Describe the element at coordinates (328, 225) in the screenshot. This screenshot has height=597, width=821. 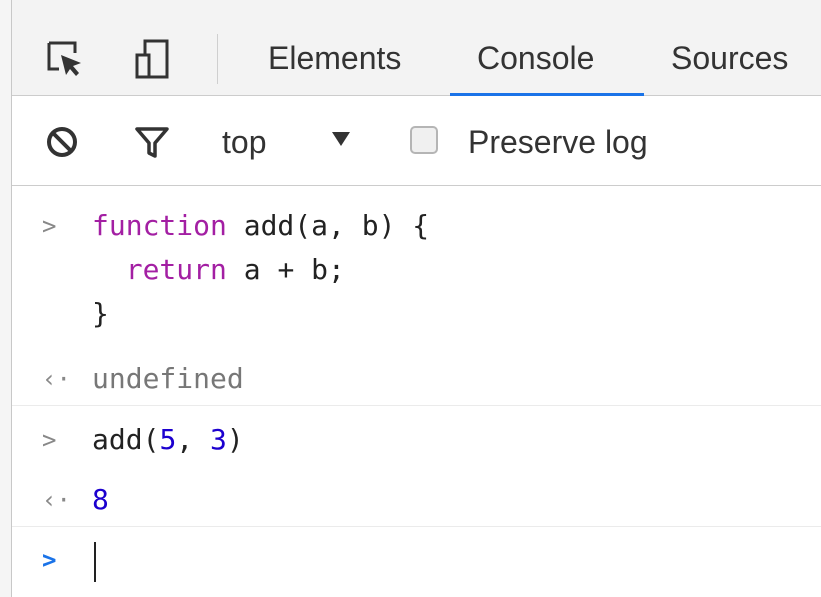
I see `code-text: add(a, b) {` at that location.